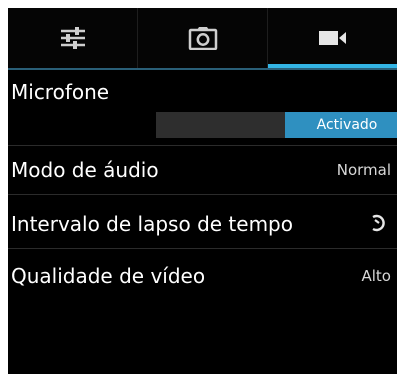 The height and width of the screenshot is (374, 397). What do you see at coordinates (341, 125) in the screenshot?
I see `microphone-toggle-on-label: Activado` at bounding box center [341, 125].